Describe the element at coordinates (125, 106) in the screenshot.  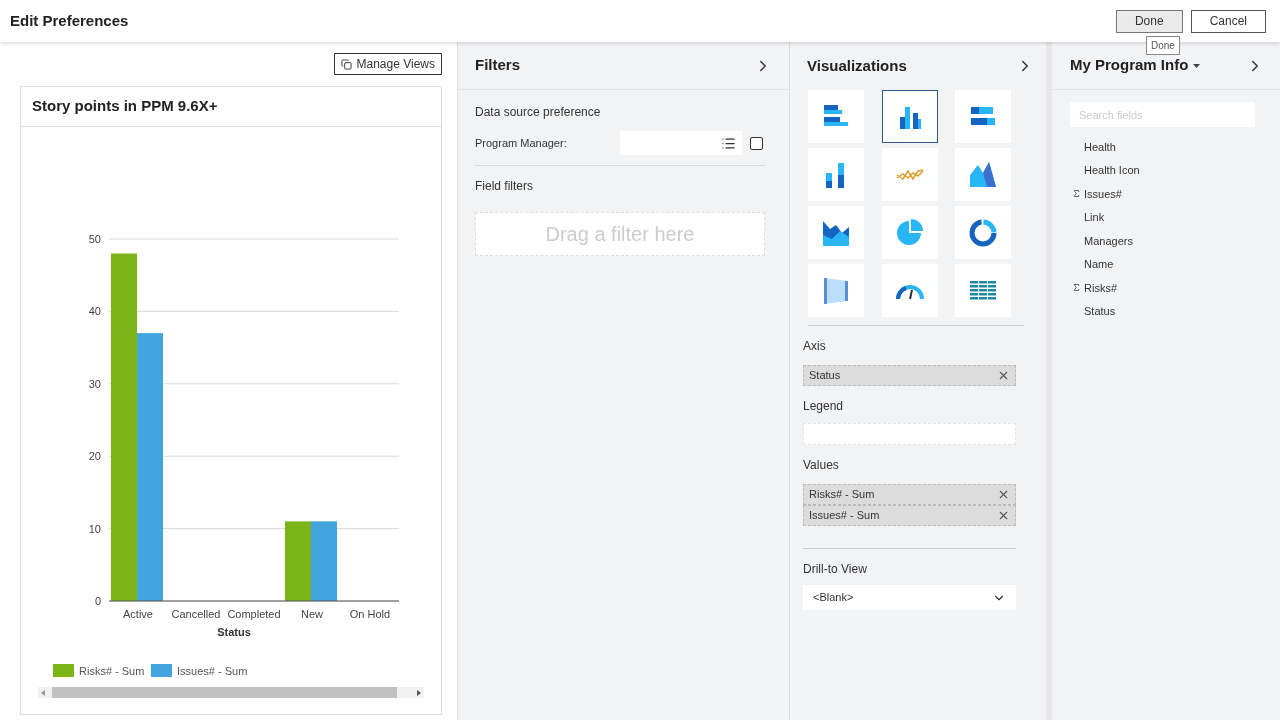
I see `card-title: Story points in PPM 9.6X+` at that location.